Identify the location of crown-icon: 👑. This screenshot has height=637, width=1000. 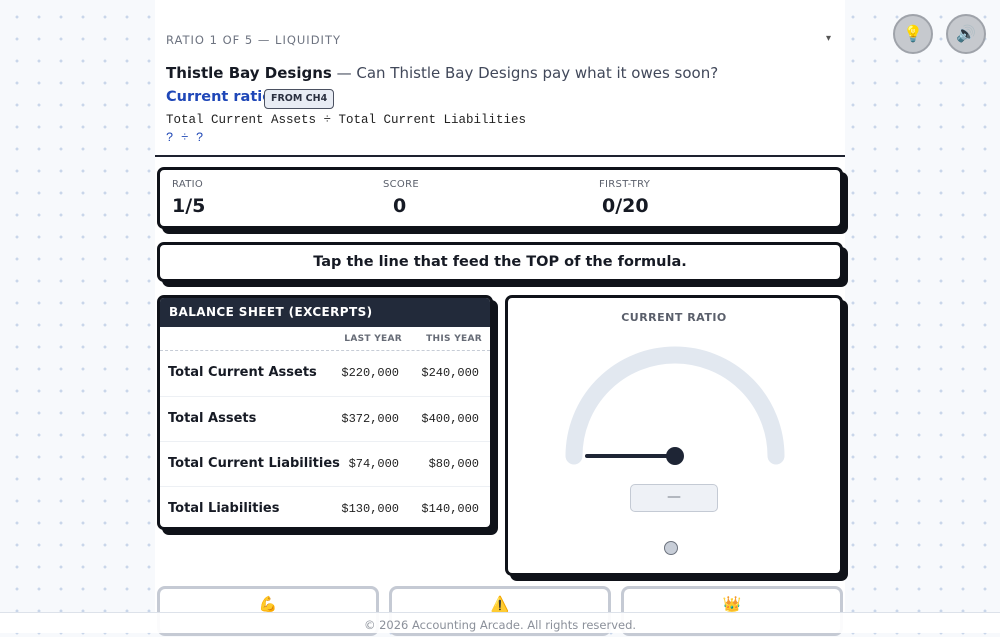
(732, 604).